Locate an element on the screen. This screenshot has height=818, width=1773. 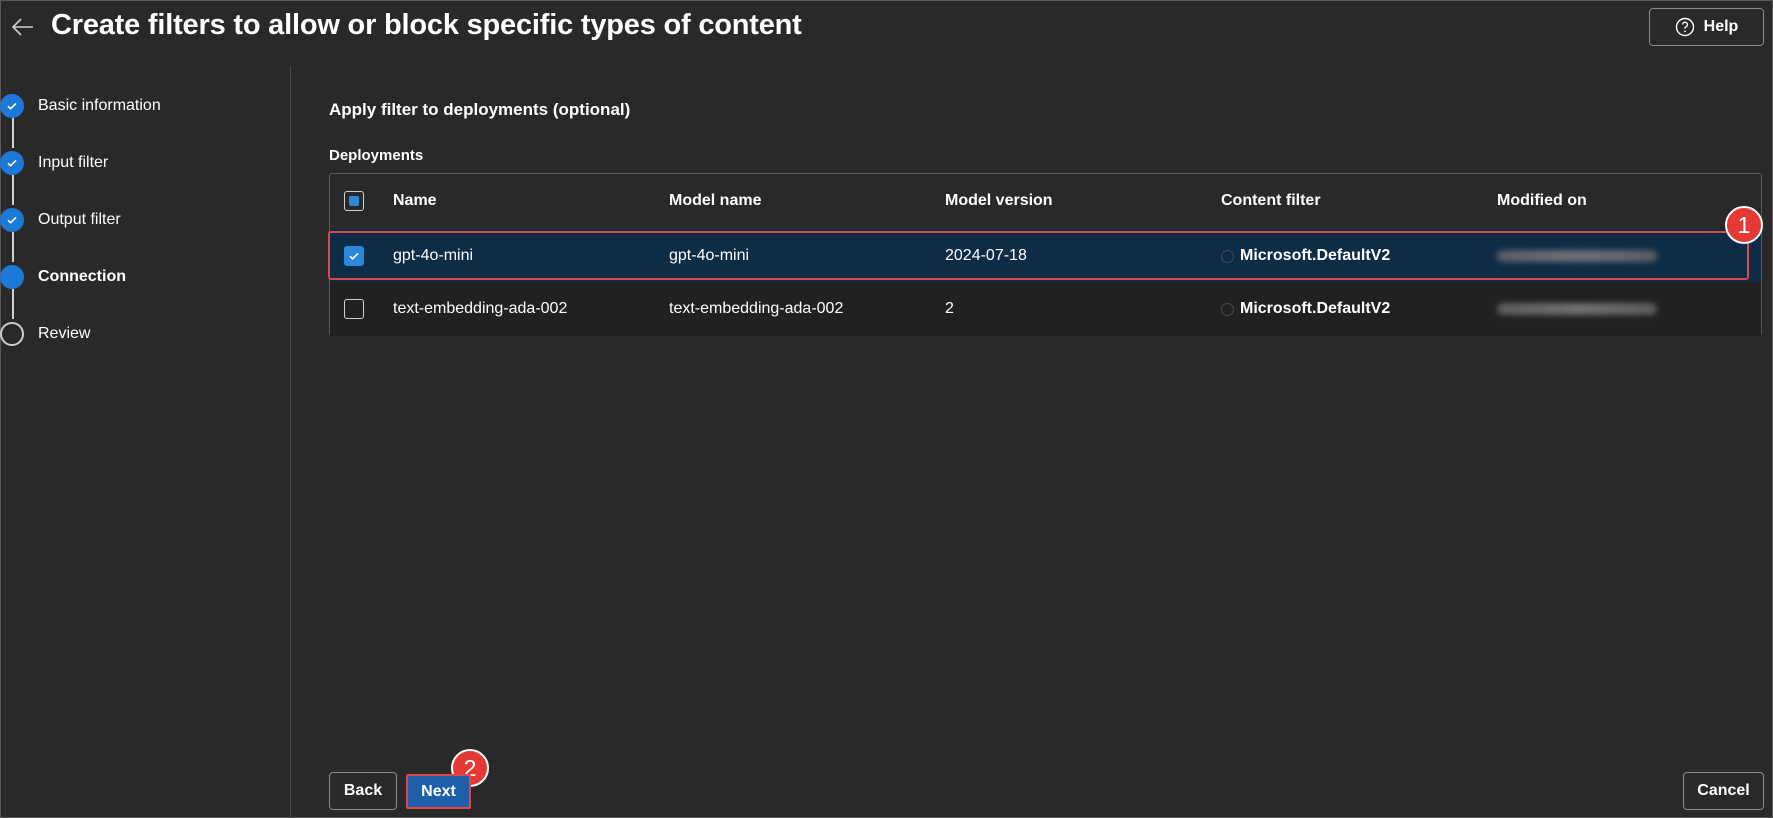
step-output-filter: Output filter is located at coordinates (60, 220).